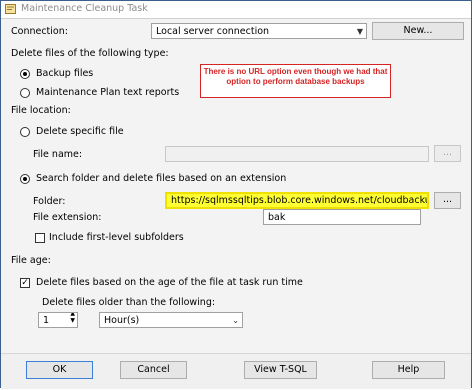  What do you see at coordinates (80, 131) in the screenshot?
I see `delete-specific-file-label: Delete specific file` at bounding box center [80, 131].